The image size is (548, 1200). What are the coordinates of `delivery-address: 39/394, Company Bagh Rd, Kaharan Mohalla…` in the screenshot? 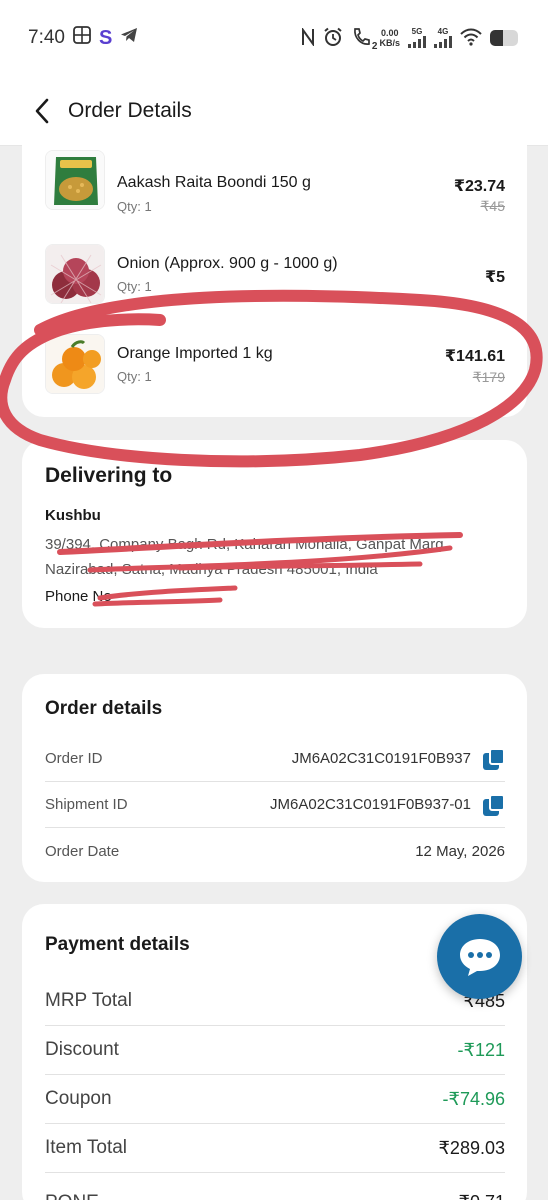 It's located at (246, 557).